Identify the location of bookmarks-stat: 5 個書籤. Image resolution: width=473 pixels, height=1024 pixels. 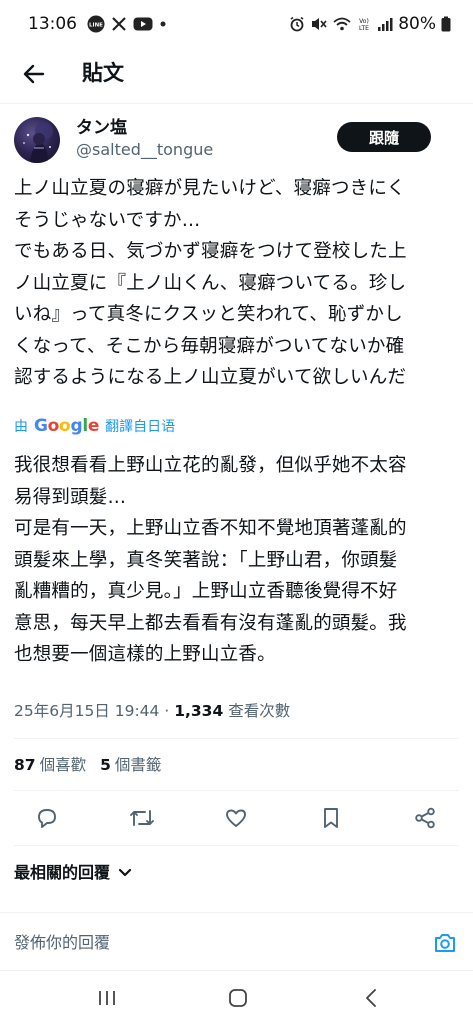
(130, 765).